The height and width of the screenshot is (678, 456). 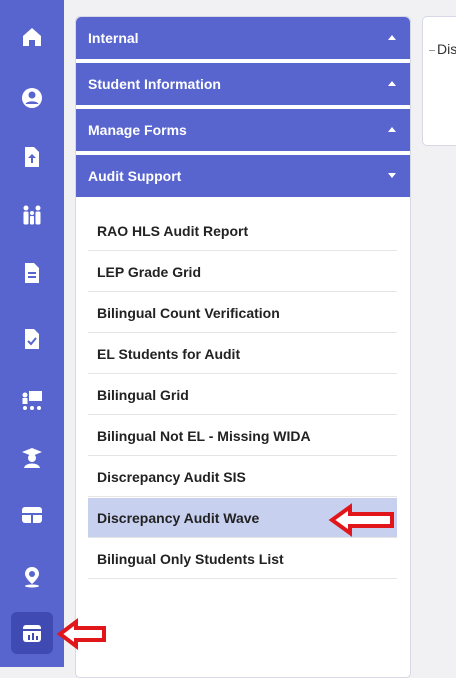 I want to click on menu-item-el-students-for-audit: EL Students for Audit, so click(x=242, y=354).